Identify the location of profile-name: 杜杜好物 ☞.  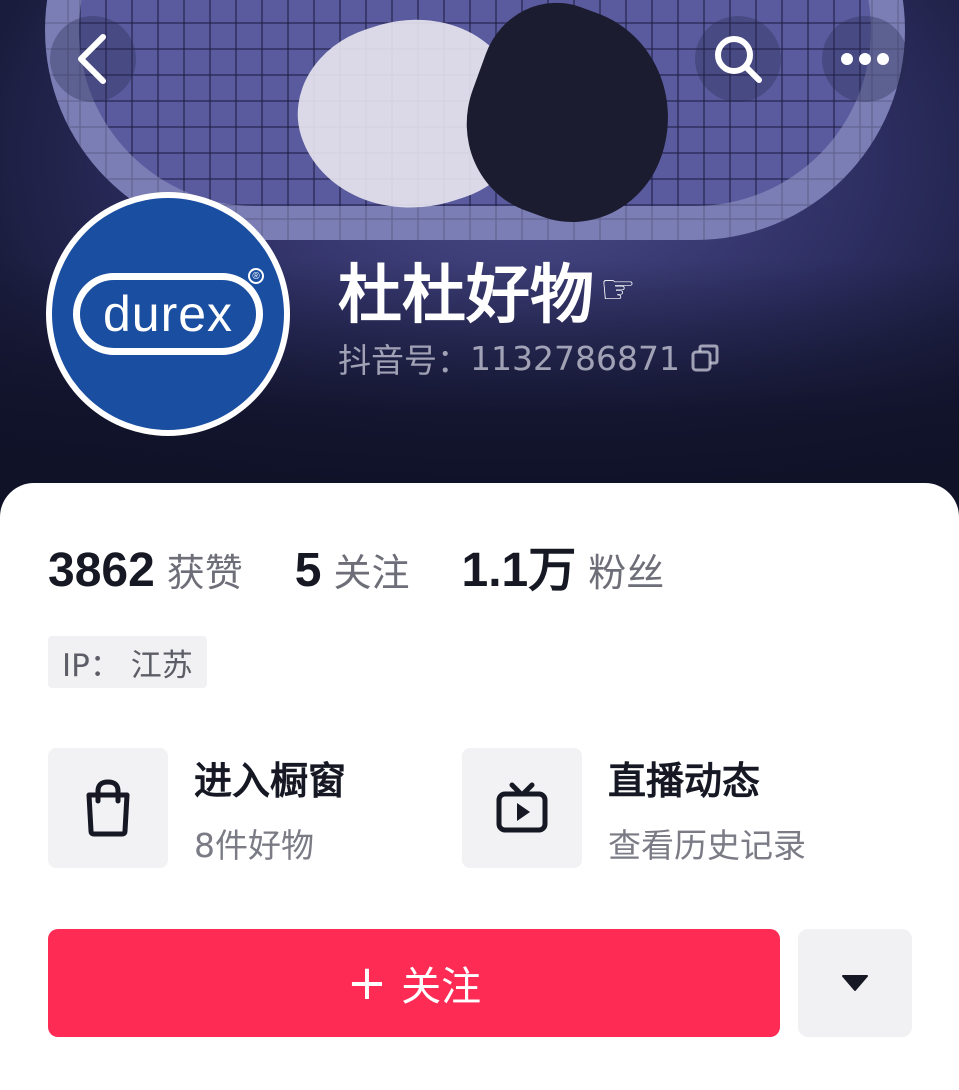
(487, 290).